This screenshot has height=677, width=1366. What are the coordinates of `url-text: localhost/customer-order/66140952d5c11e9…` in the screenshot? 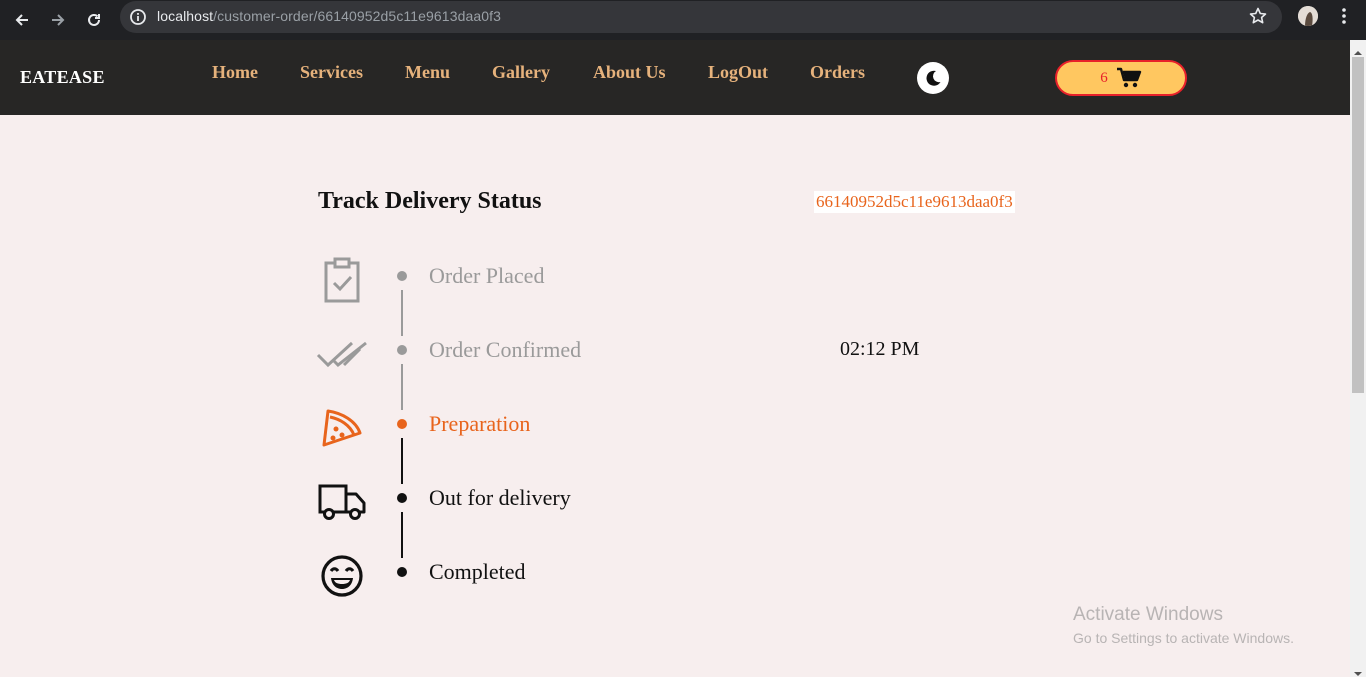 It's located at (329, 16).